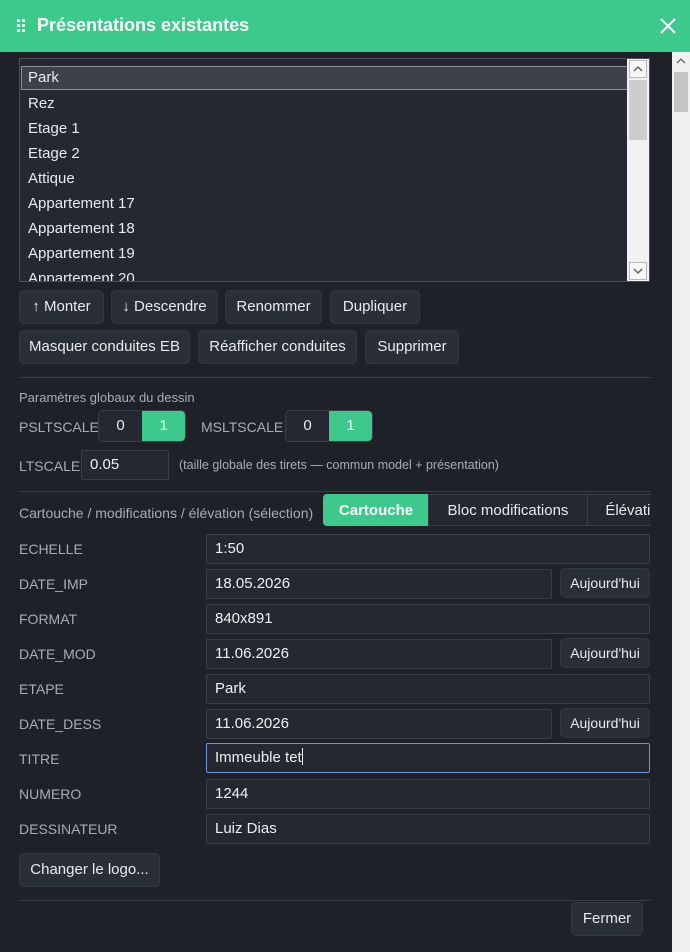  What do you see at coordinates (428, 619) in the screenshot?
I see `format-input: 840x891` at bounding box center [428, 619].